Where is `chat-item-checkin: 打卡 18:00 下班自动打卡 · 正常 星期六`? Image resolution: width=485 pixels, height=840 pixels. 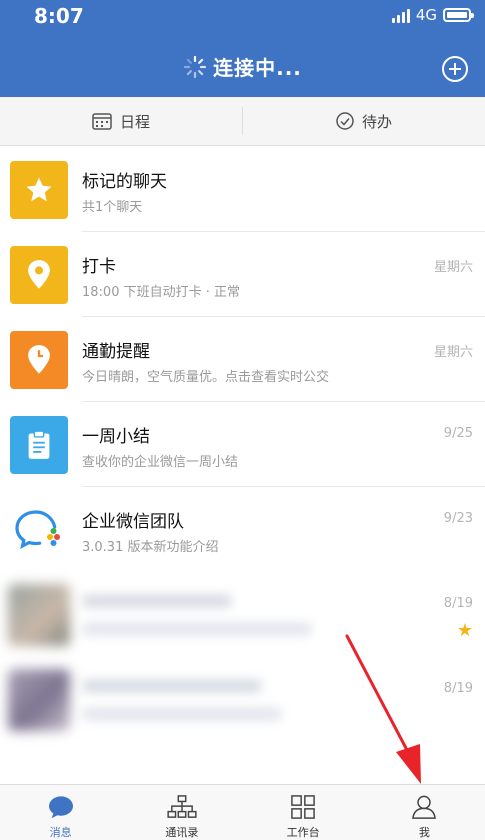
chat-item-checkin: 打卡 18:00 下班自动打卡 · 正常 星期六 is located at coordinates (242, 274).